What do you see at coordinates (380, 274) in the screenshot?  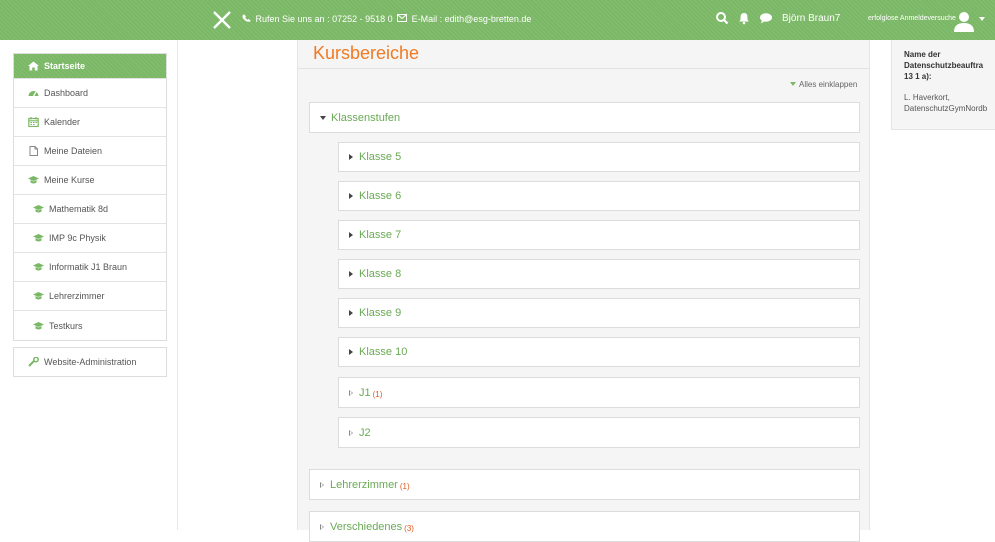 I see `category-label: Klasse 8` at bounding box center [380, 274].